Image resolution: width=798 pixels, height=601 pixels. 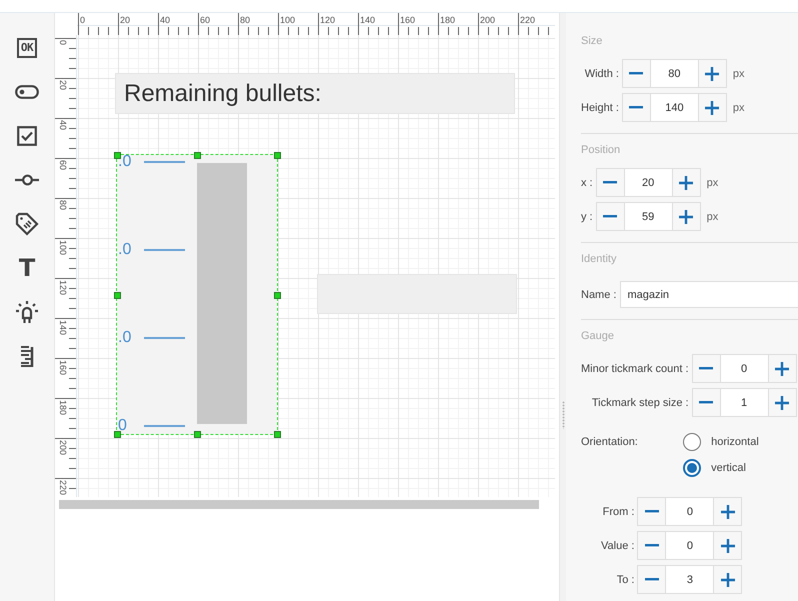 What do you see at coordinates (690, 579) in the screenshot?
I see `number-field: 3` at bounding box center [690, 579].